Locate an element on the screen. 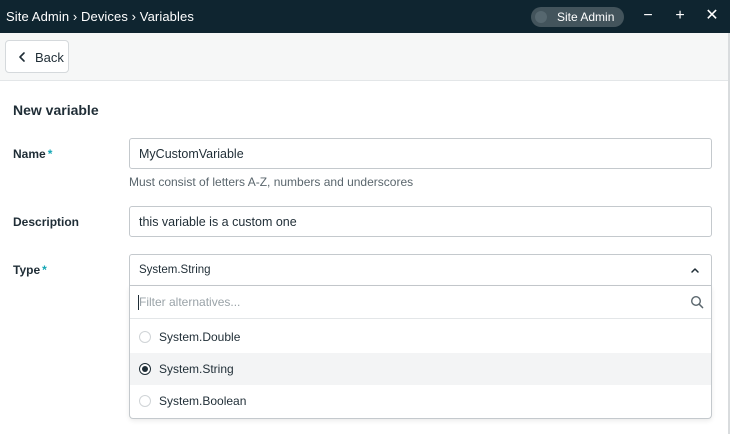  option-label: System.Boolean is located at coordinates (203, 401).